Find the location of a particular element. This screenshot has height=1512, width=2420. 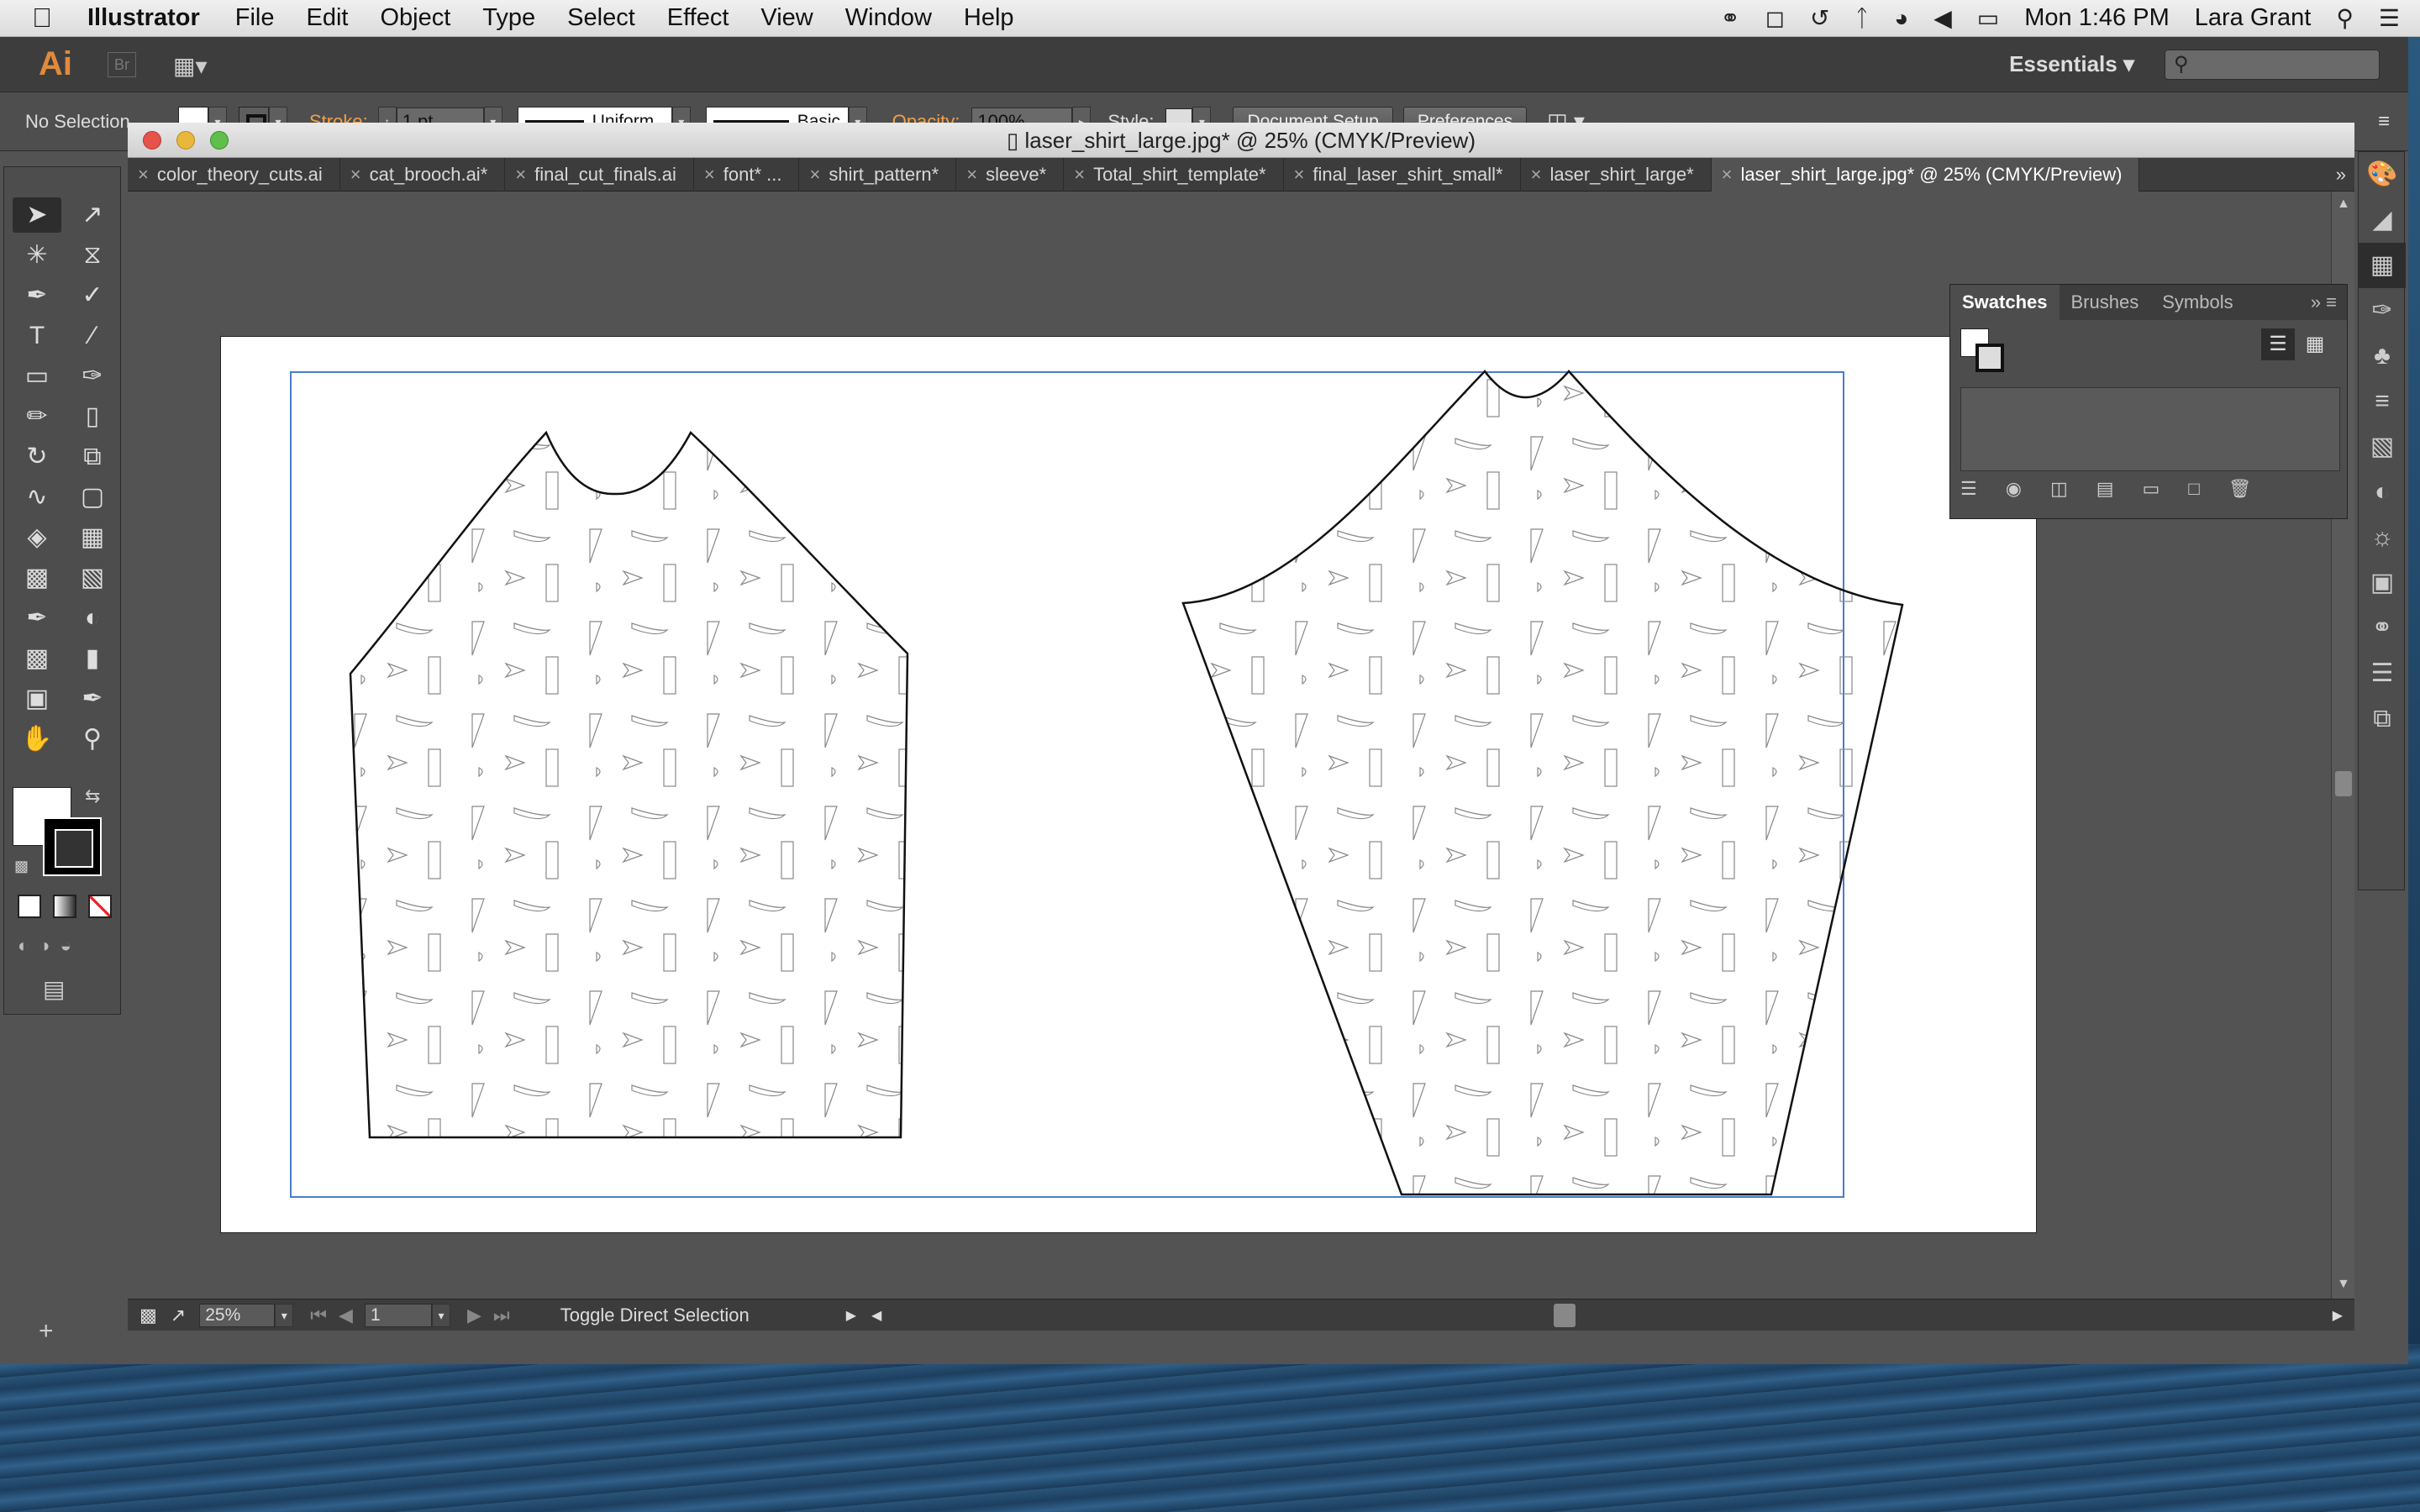

color-panel-icon: 🎨 is located at coordinates (2383, 174).